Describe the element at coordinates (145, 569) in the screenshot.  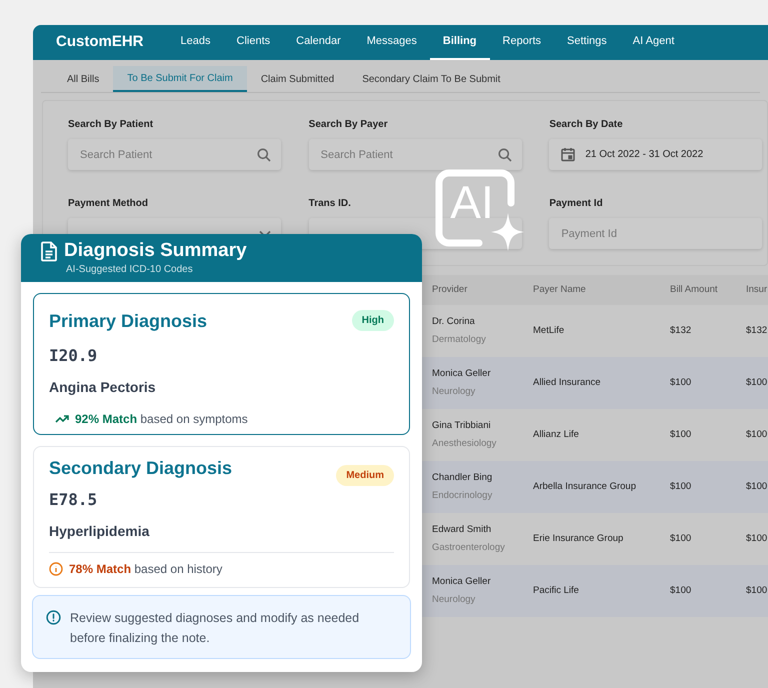
I see `match-text: 78% Match based on history` at that location.